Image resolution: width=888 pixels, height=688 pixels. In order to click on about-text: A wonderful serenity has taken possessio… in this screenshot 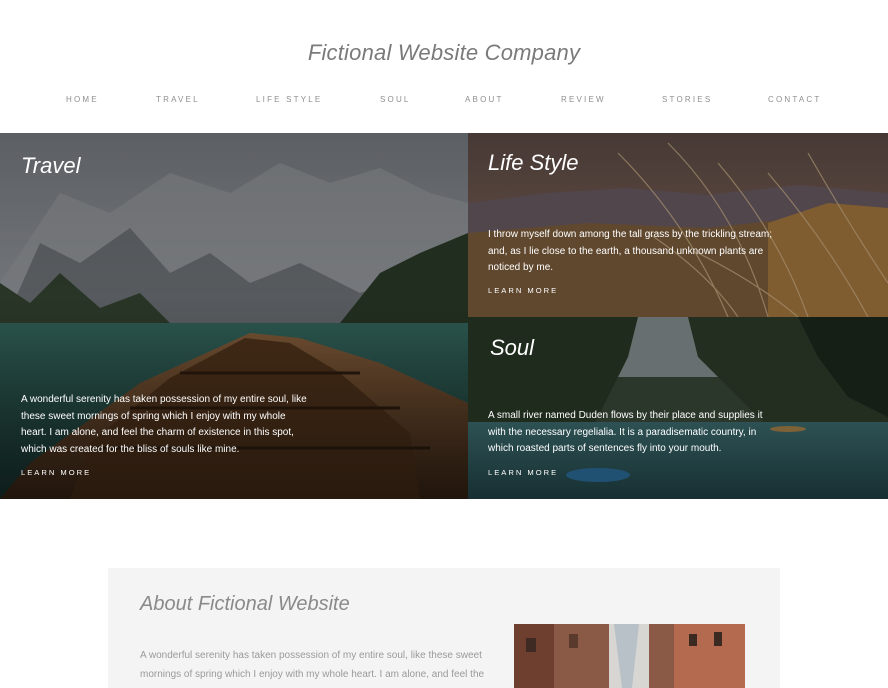, I will do `click(312, 665)`.